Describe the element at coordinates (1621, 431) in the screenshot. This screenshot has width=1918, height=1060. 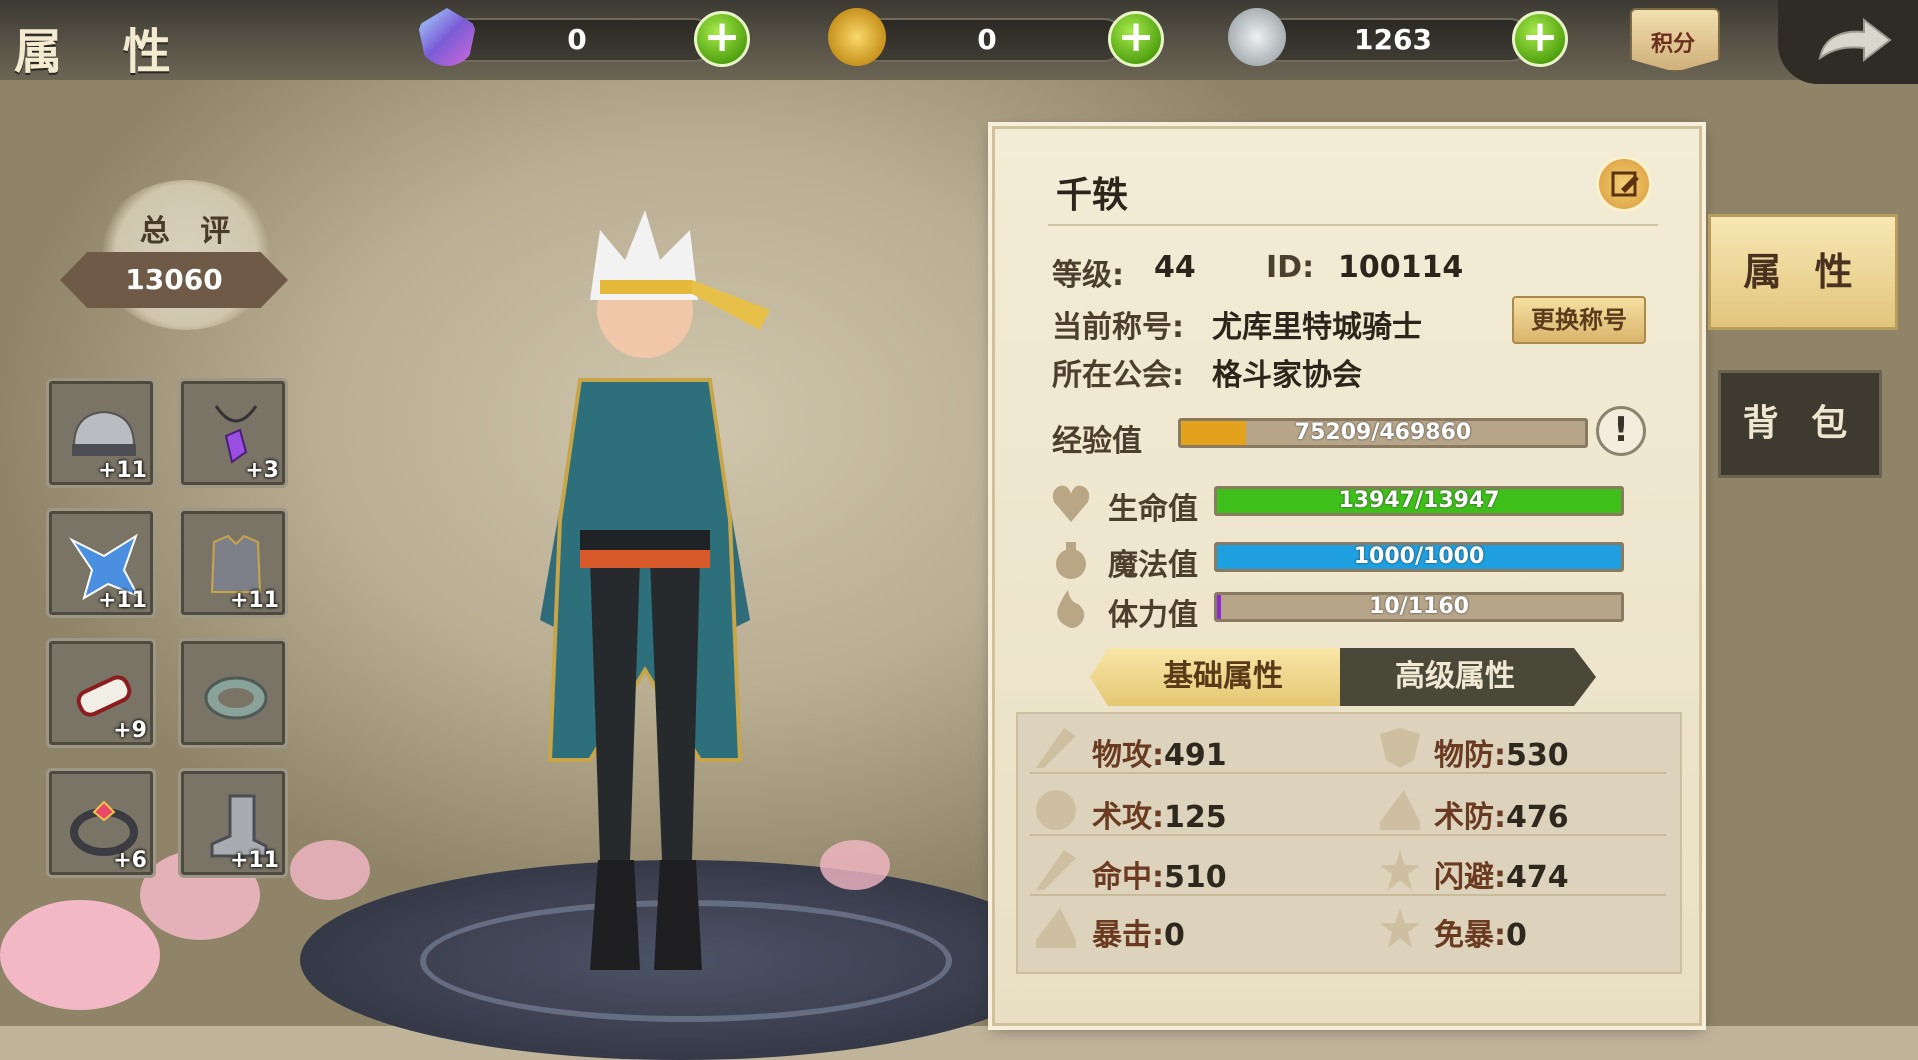
I see `exp-info-button: !` at that location.